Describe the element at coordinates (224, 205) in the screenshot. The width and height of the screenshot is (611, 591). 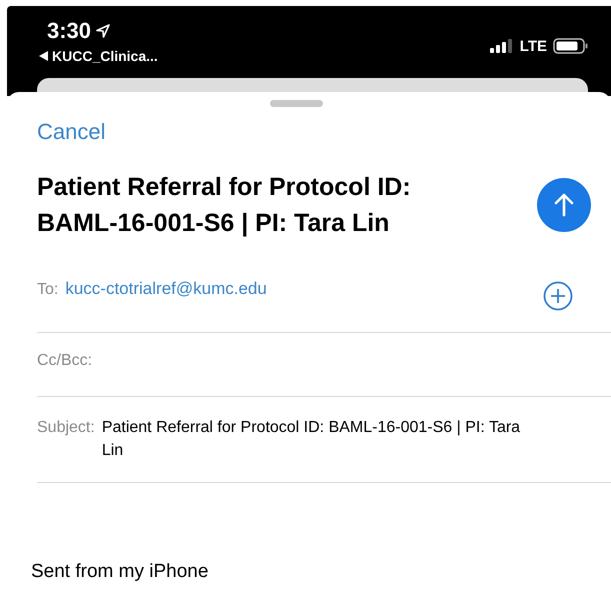
I see `message-title: Patient Referral for Protocol ID: BAML-16-001-S6 | PI: Tara Lin` at that location.